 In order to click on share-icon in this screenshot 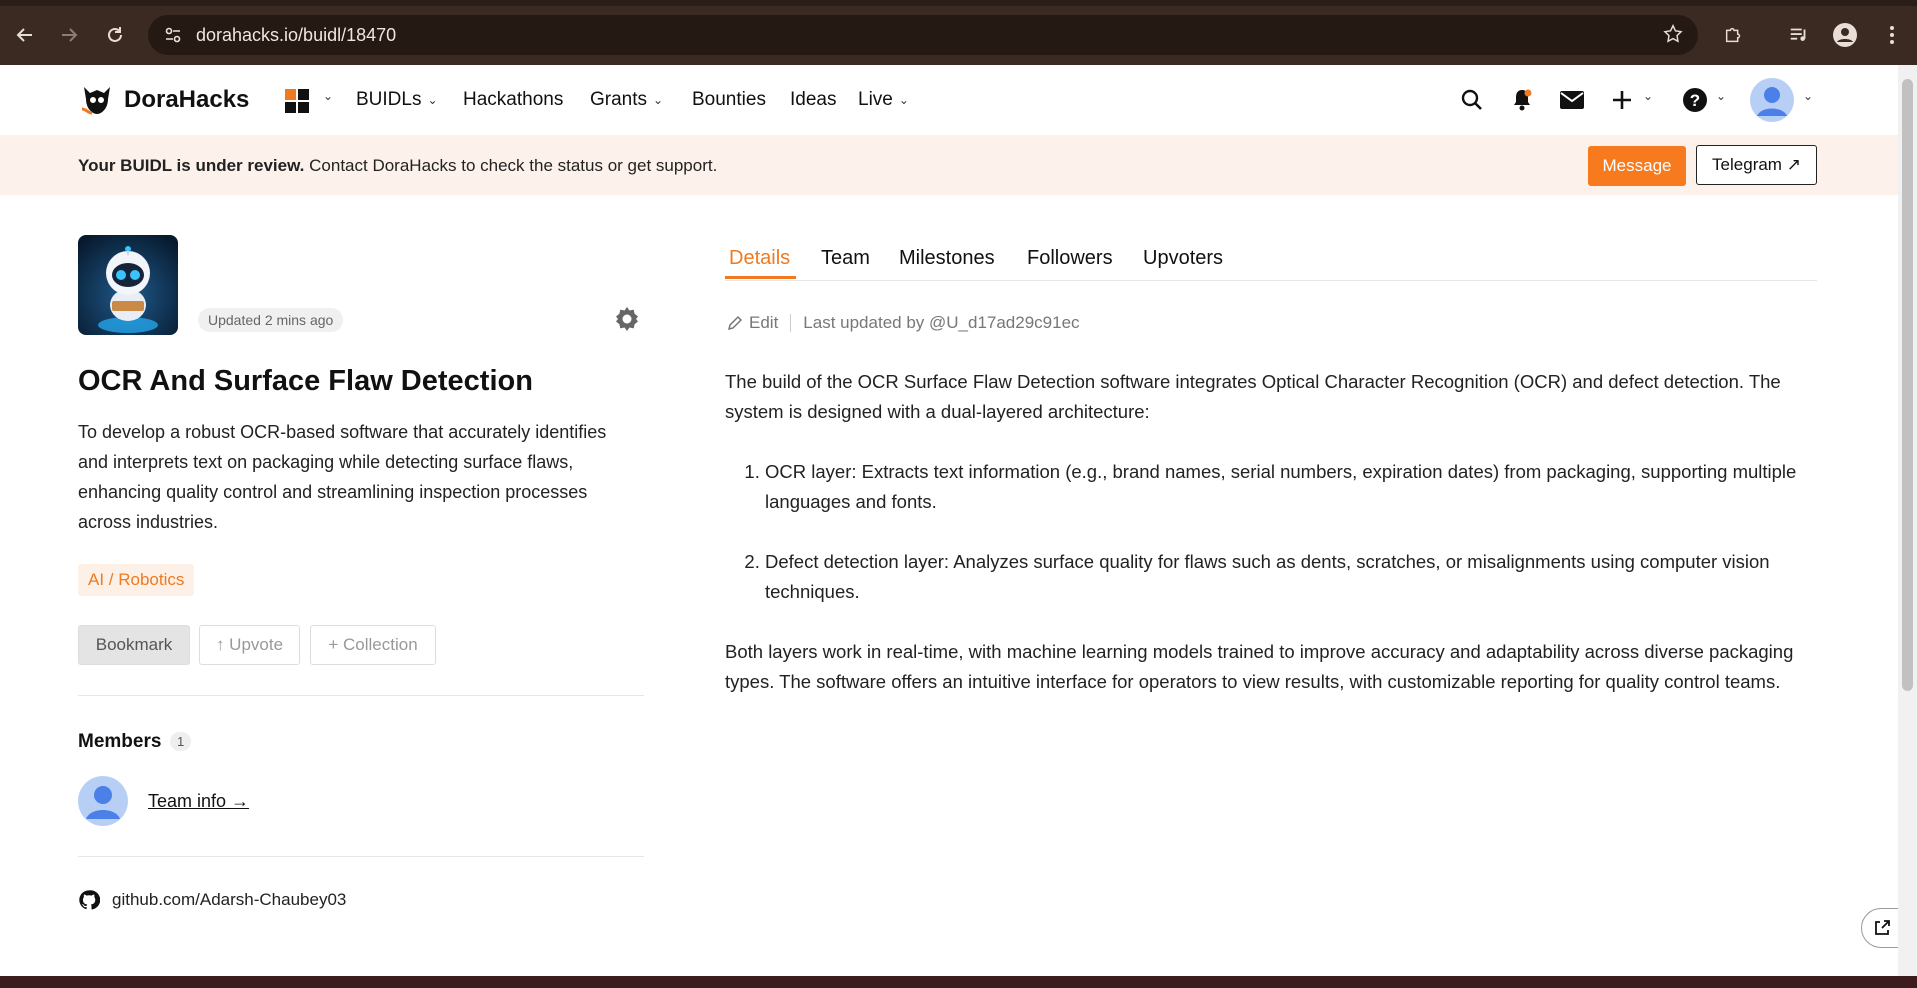, I will do `click(1882, 927)`.